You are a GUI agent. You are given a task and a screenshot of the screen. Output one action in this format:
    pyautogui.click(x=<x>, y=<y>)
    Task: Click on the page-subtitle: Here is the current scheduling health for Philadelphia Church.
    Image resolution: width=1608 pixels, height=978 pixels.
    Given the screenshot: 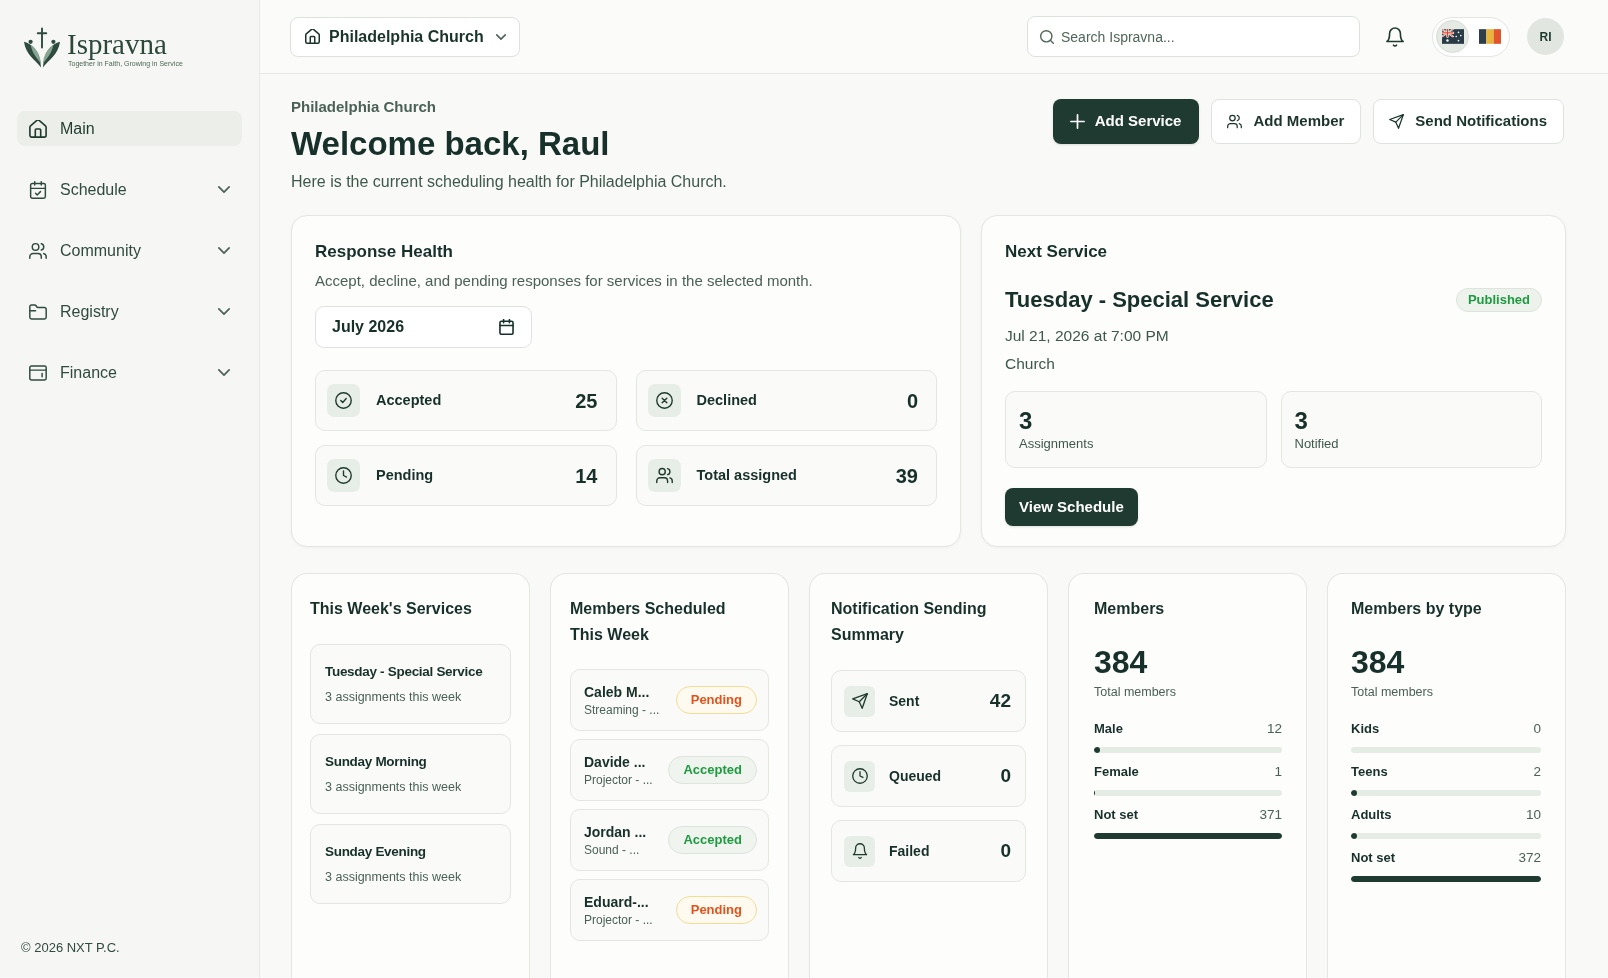 What is the action you would take?
    pyautogui.click(x=509, y=182)
    